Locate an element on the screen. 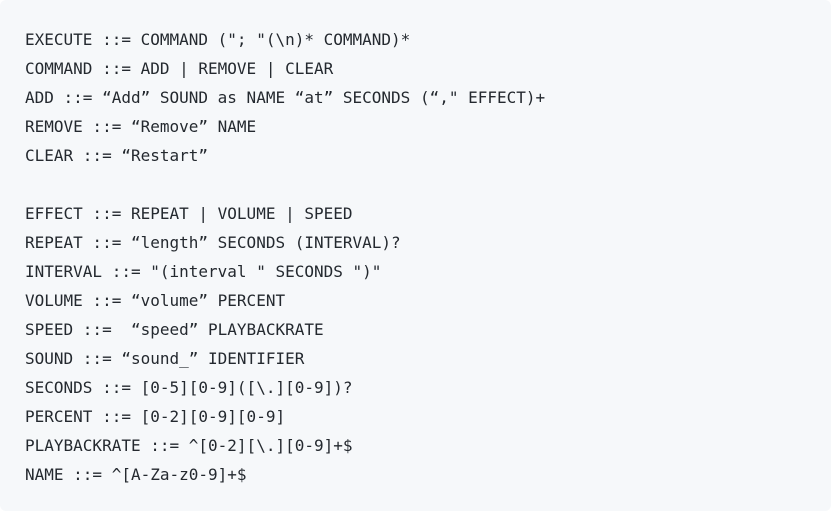 The image size is (831, 514). code-line: EXECUTE ::= COMMAND ("; "(\n)* COMMAND)* is located at coordinates (218, 39).